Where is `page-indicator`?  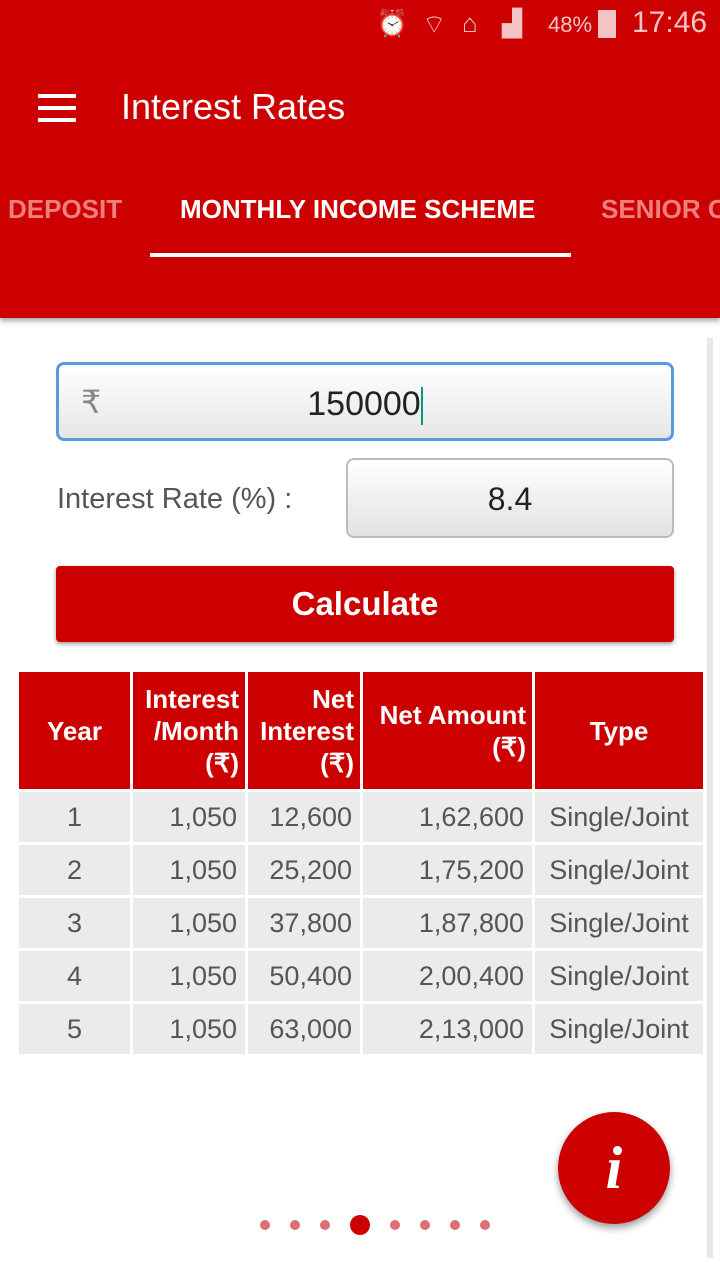 page-indicator is located at coordinates (375, 1225).